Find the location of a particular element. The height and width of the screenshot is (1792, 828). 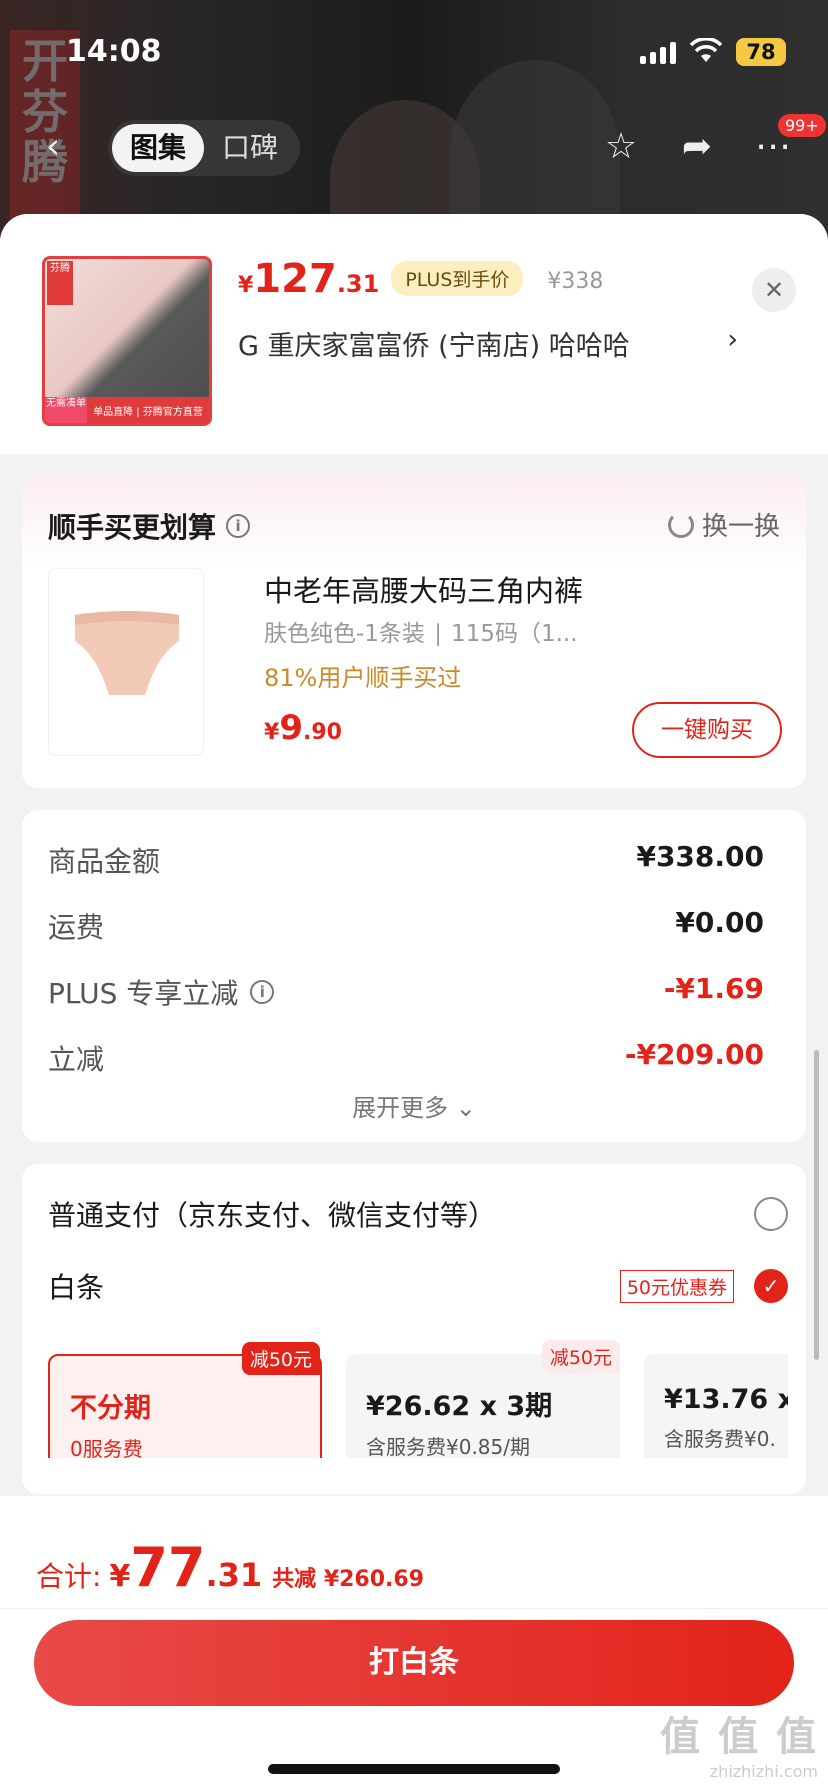

total-amount: 合计: ¥ 77 .31 共减 ¥260.69 is located at coordinates (230, 1567).